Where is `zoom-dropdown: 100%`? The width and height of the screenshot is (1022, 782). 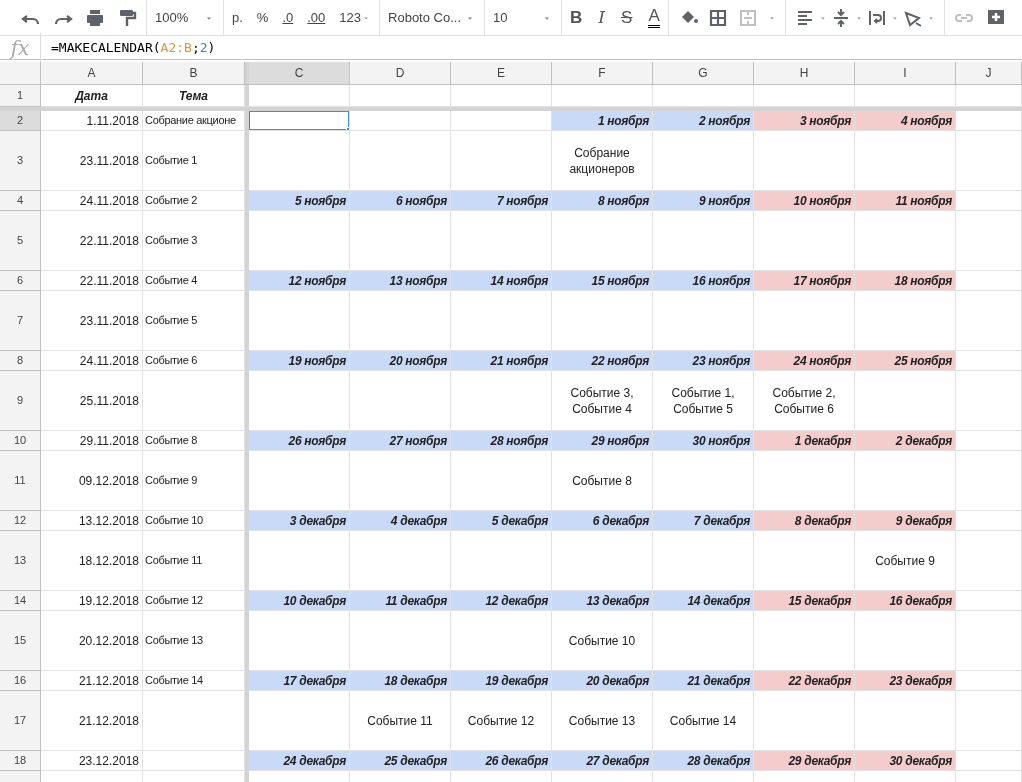 zoom-dropdown: 100% is located at coordinates (185, 17).